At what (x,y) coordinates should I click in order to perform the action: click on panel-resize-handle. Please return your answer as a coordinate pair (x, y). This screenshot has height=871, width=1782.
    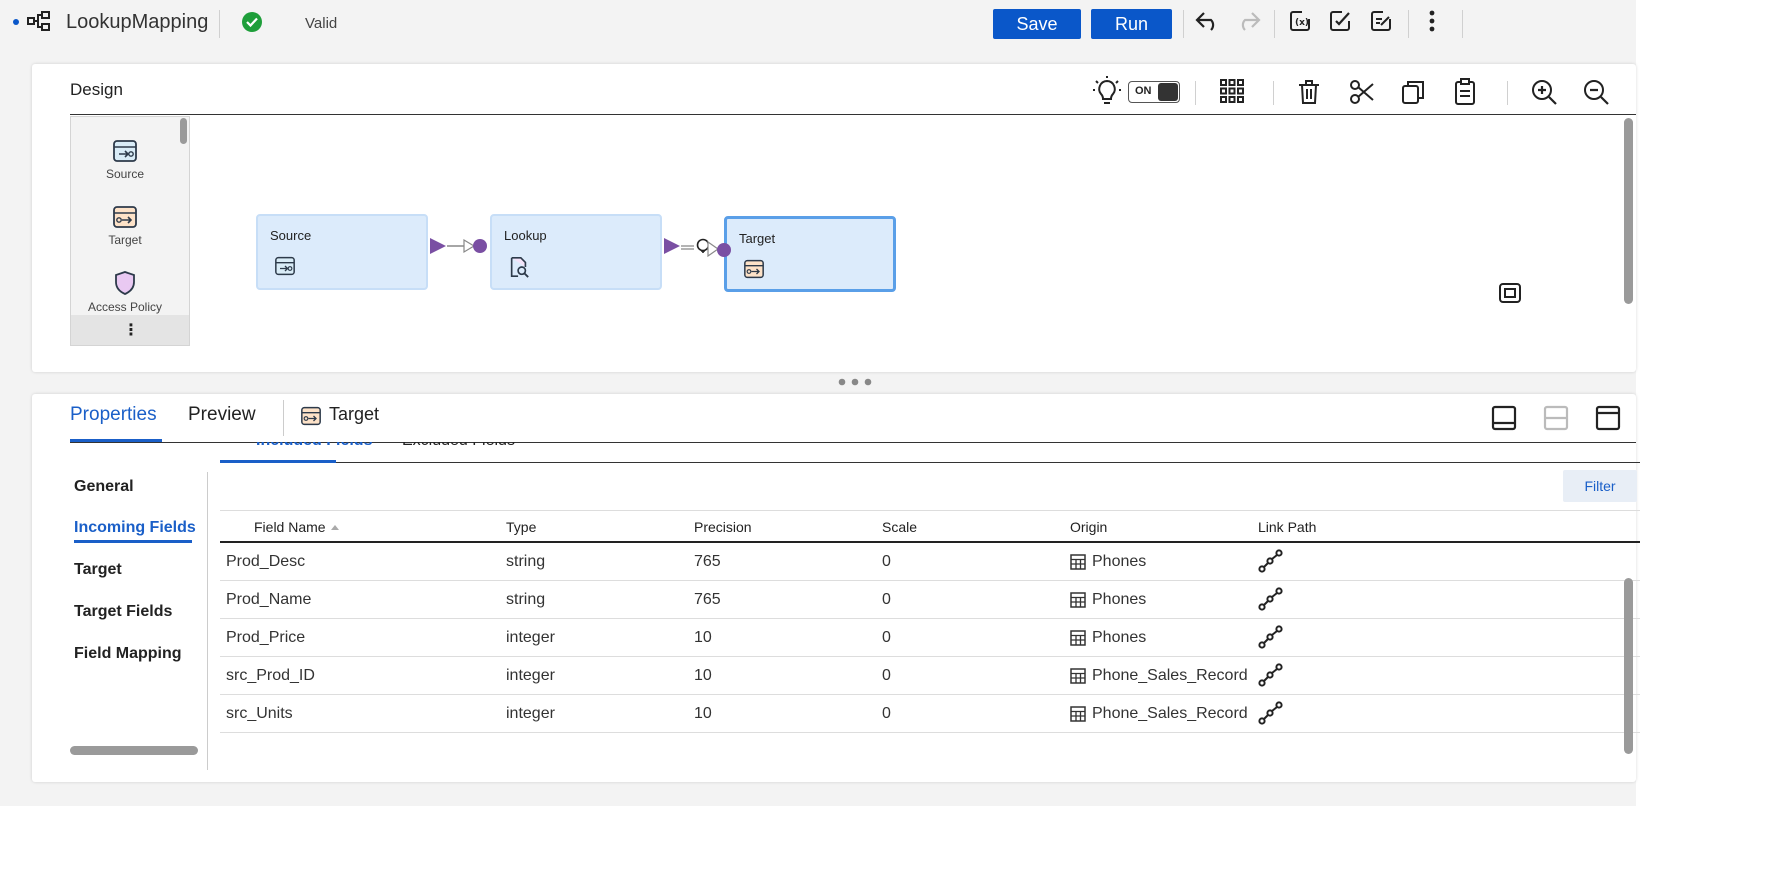
    Looking at the image, I should click on (855, 382).